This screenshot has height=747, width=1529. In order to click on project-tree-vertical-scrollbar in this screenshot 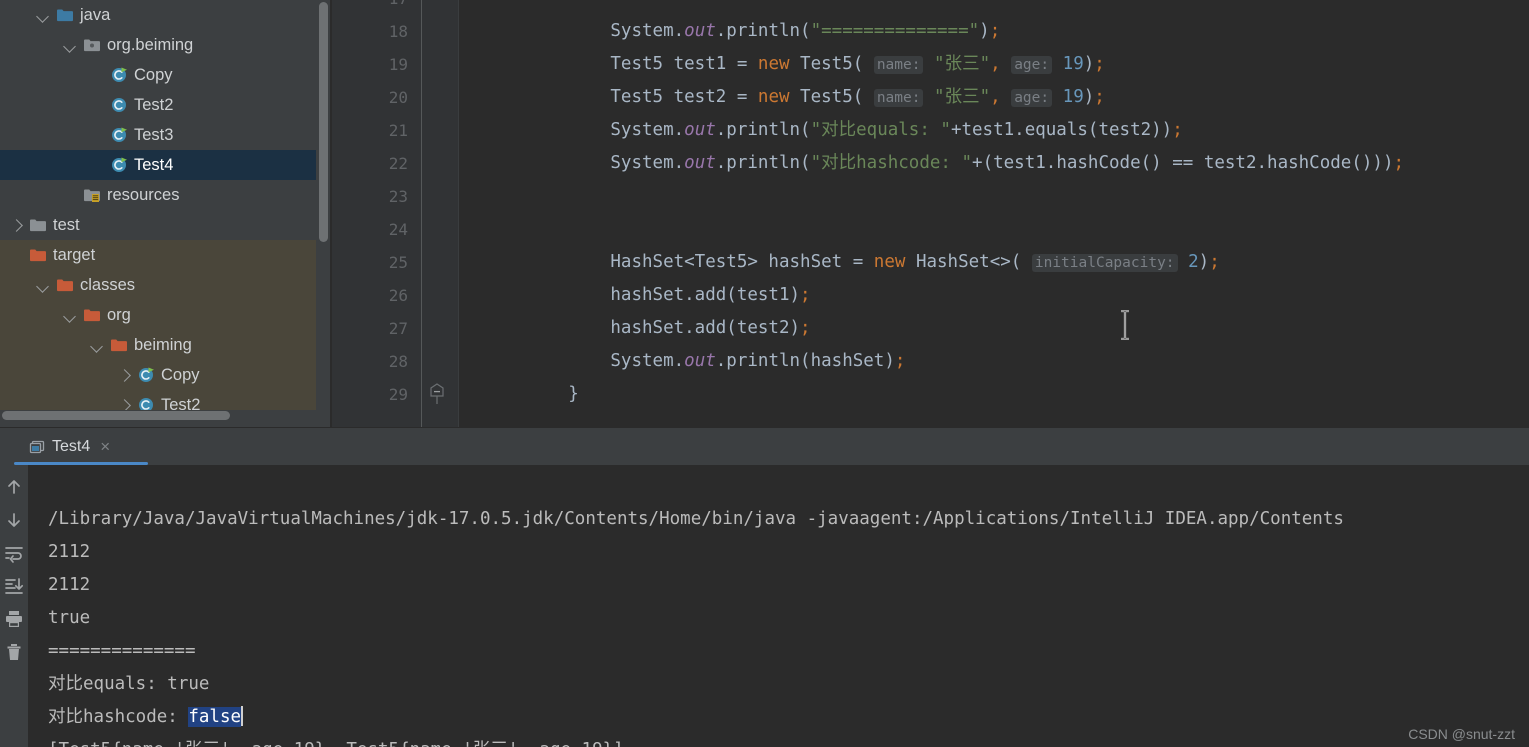, I will do `click(323, 122)`.